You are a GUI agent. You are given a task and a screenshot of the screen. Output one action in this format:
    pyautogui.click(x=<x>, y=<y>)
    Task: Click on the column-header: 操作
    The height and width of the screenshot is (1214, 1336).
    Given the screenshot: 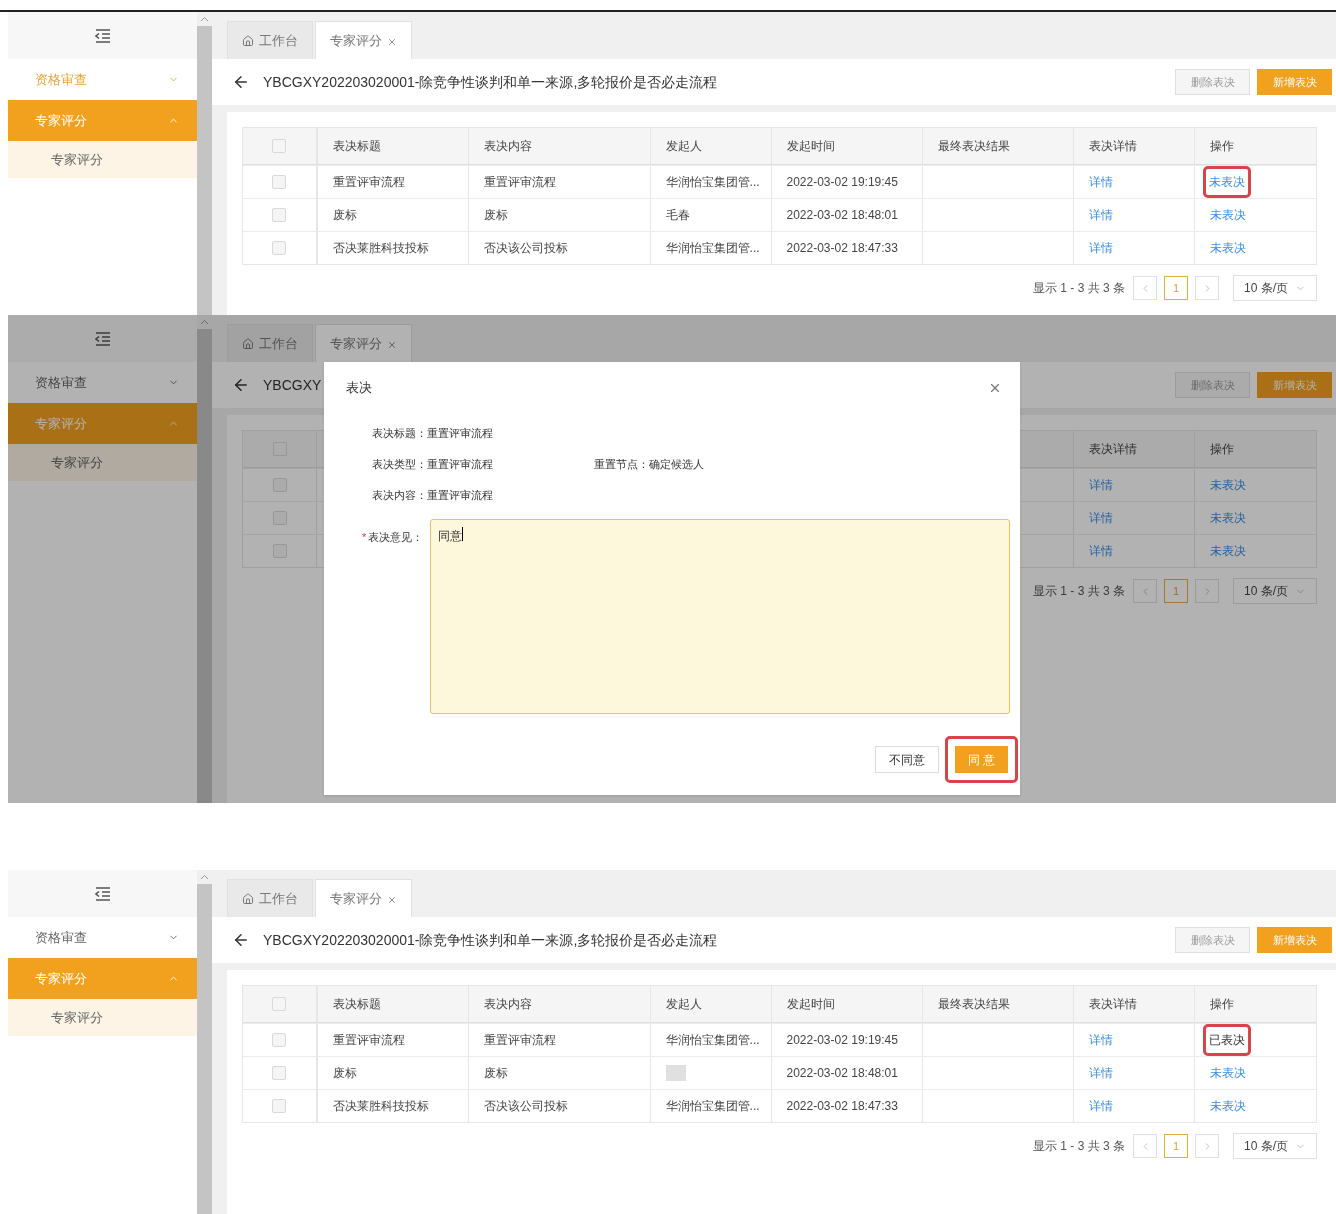 What is the action you would take?
    pyautogui.click(x=1222, y=146)
    